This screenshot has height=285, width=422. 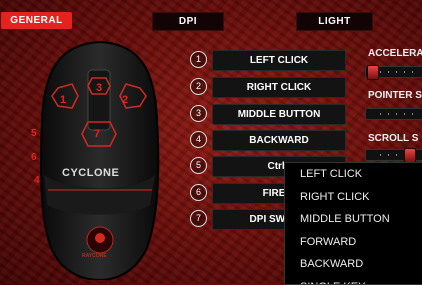 What do you see at coordinates (37, 180) in the screenshot?
I see `mouse-marker-4: 4` at bounding box center [37, 180].